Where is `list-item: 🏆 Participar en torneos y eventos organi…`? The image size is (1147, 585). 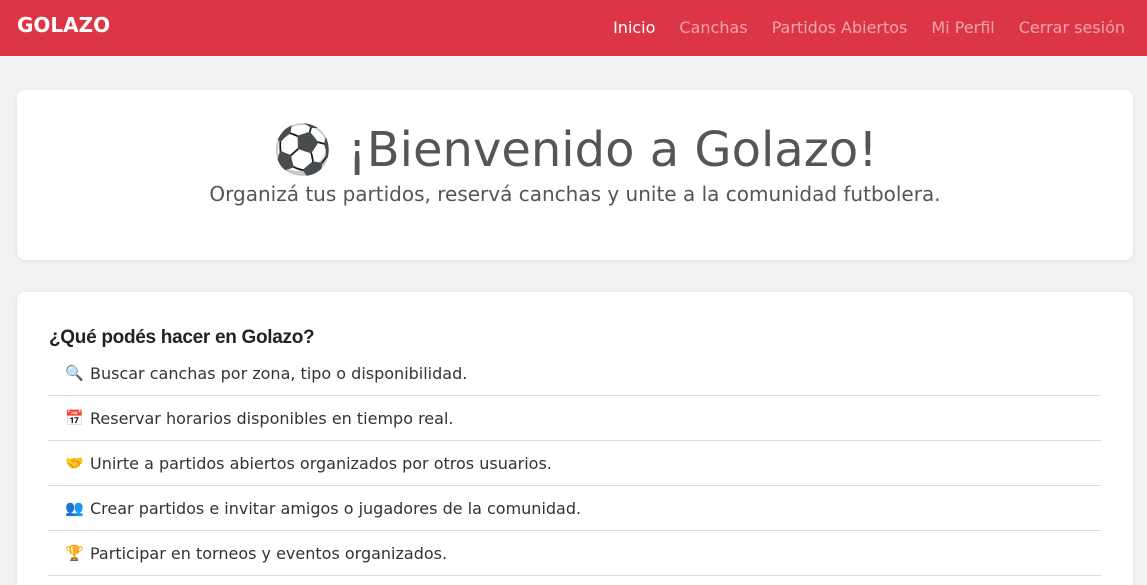
list-item: 🏆 Participar en torneos y eventos organi… is located at coordinates (574, 553).